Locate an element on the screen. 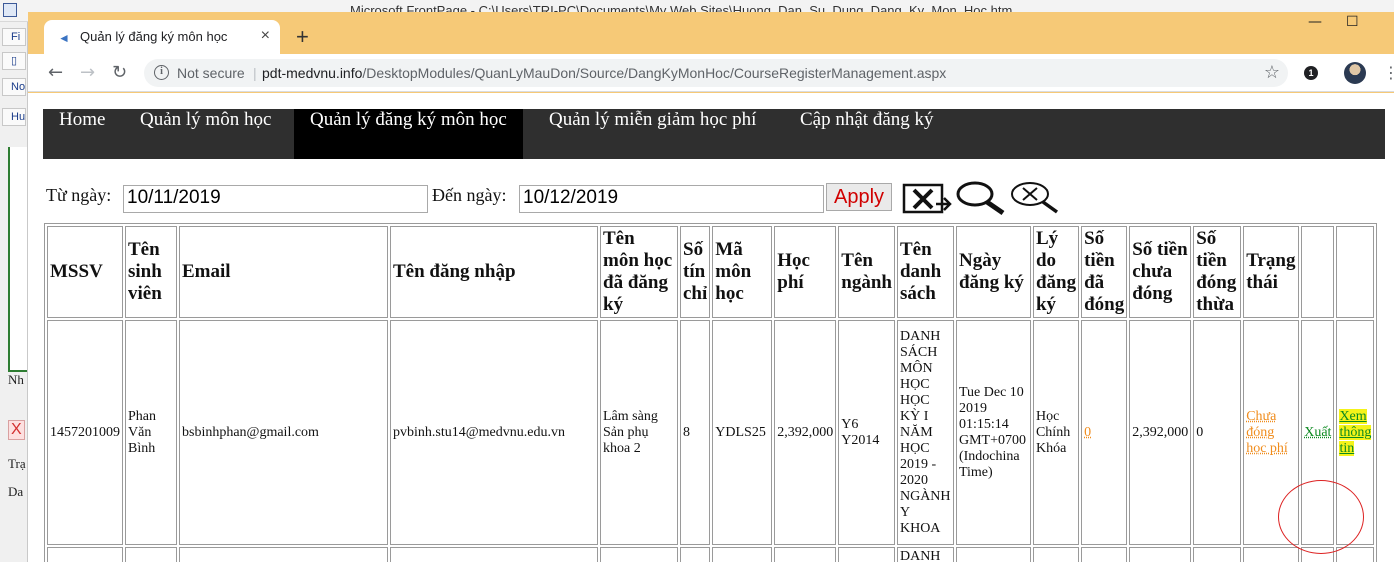  col-hoc-phi: Học phí is located at coordinates (805, 272).